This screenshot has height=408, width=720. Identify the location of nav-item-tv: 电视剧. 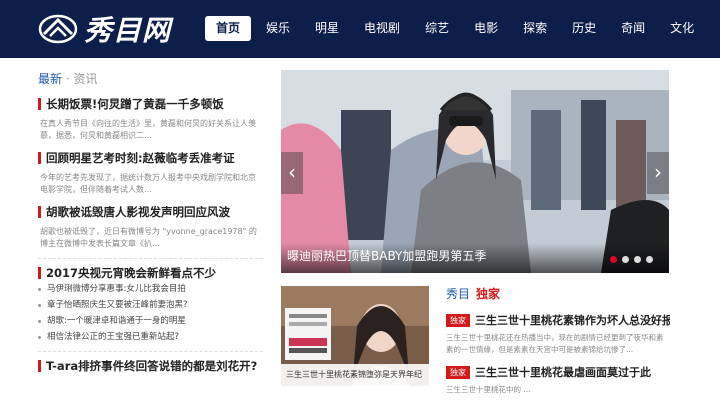
(382, 28).